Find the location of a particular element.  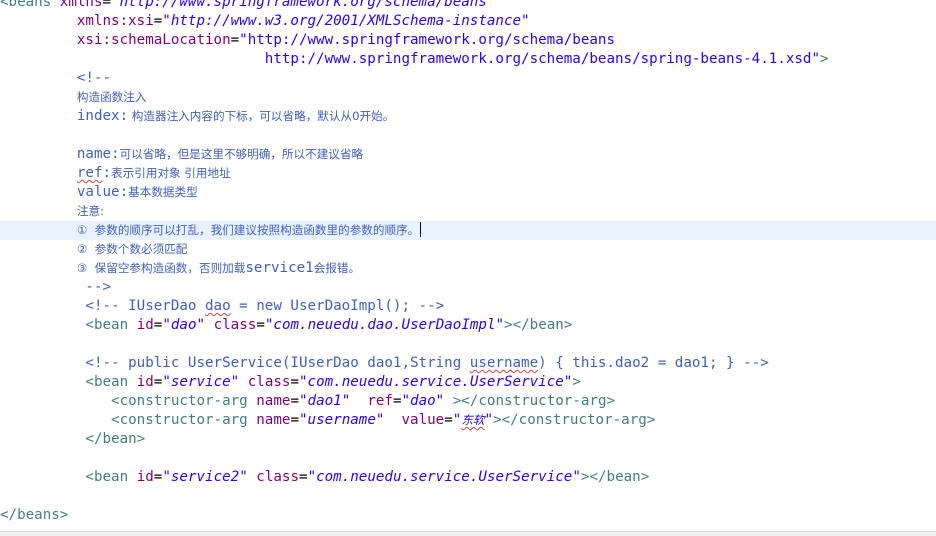

comment-text: ) { this.dao2 = dao1; } --> is located at coordinates (653, 363).